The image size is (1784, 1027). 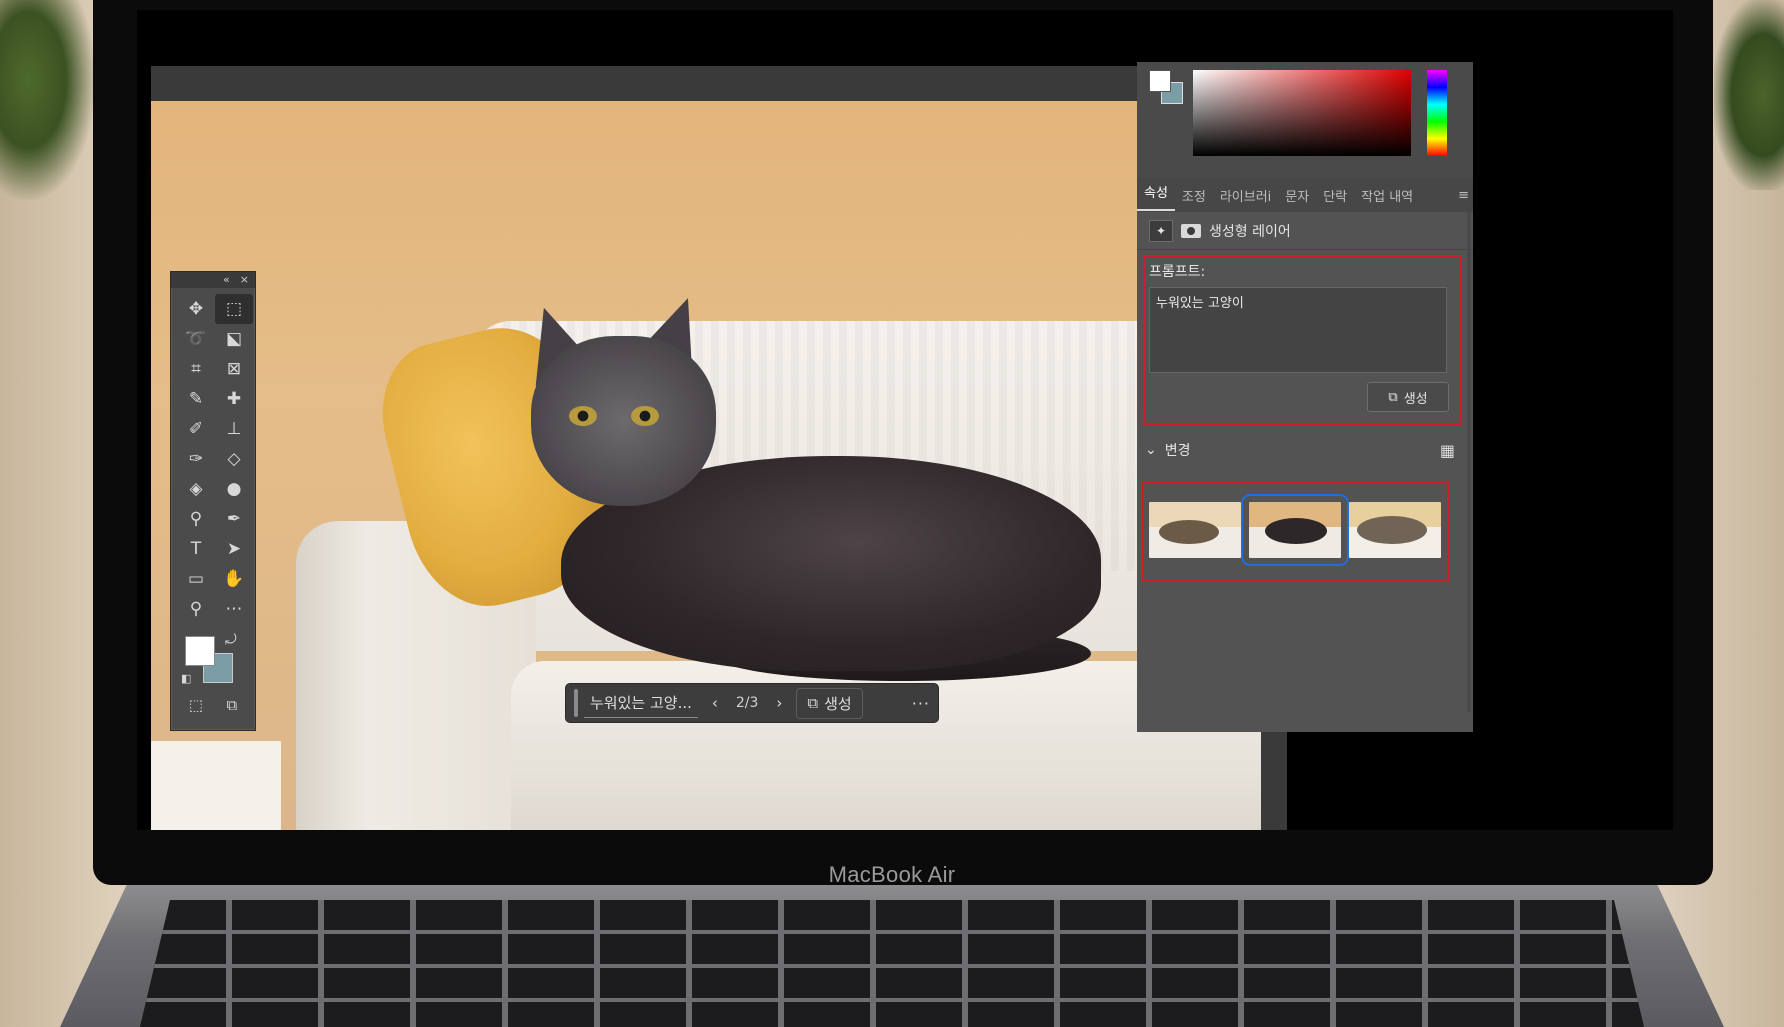 What do you see at coordinates (1191, 230) in the screenshot?
I see `mask-icon` at bounding box center [1191, 230].